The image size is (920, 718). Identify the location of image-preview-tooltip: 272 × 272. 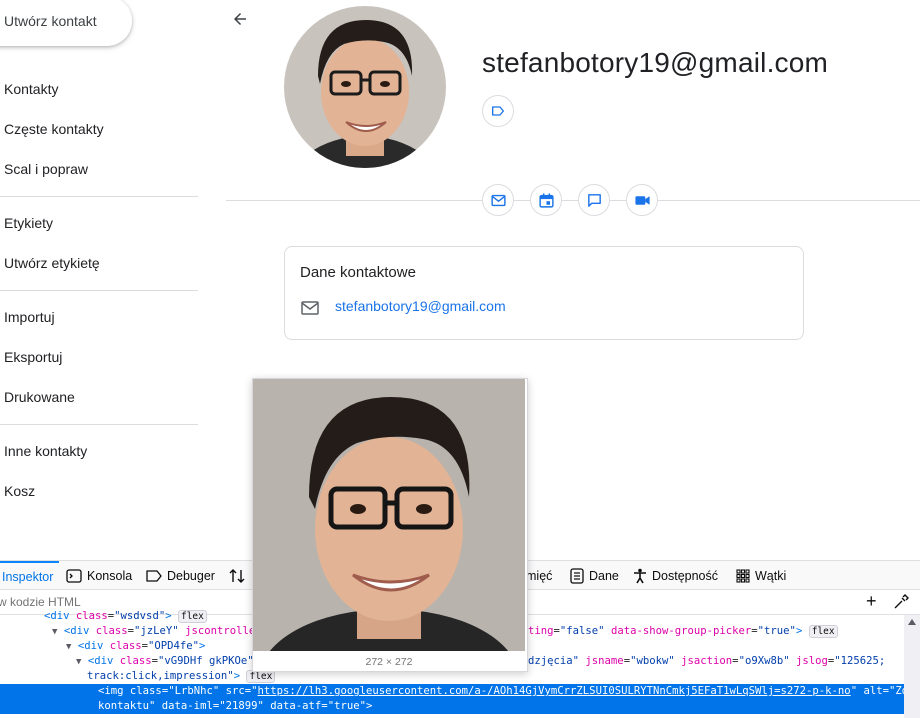
(390, 525).